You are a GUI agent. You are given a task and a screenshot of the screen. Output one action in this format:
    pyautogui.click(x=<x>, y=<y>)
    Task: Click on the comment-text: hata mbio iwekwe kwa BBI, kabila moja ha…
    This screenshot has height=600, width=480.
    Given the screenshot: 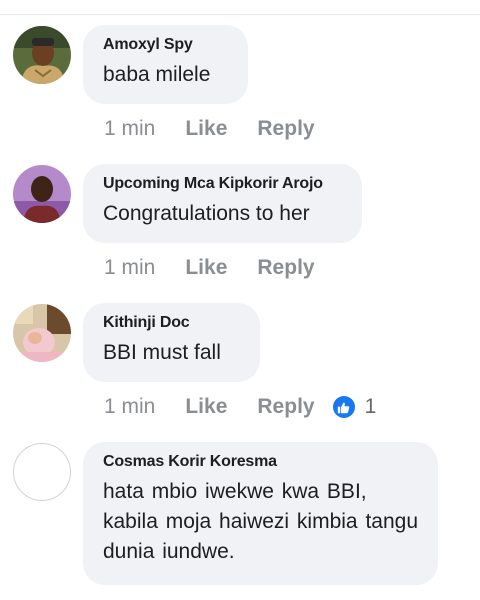 What is the action you would take?
    pyautogui.click(x=260, y=521)
    